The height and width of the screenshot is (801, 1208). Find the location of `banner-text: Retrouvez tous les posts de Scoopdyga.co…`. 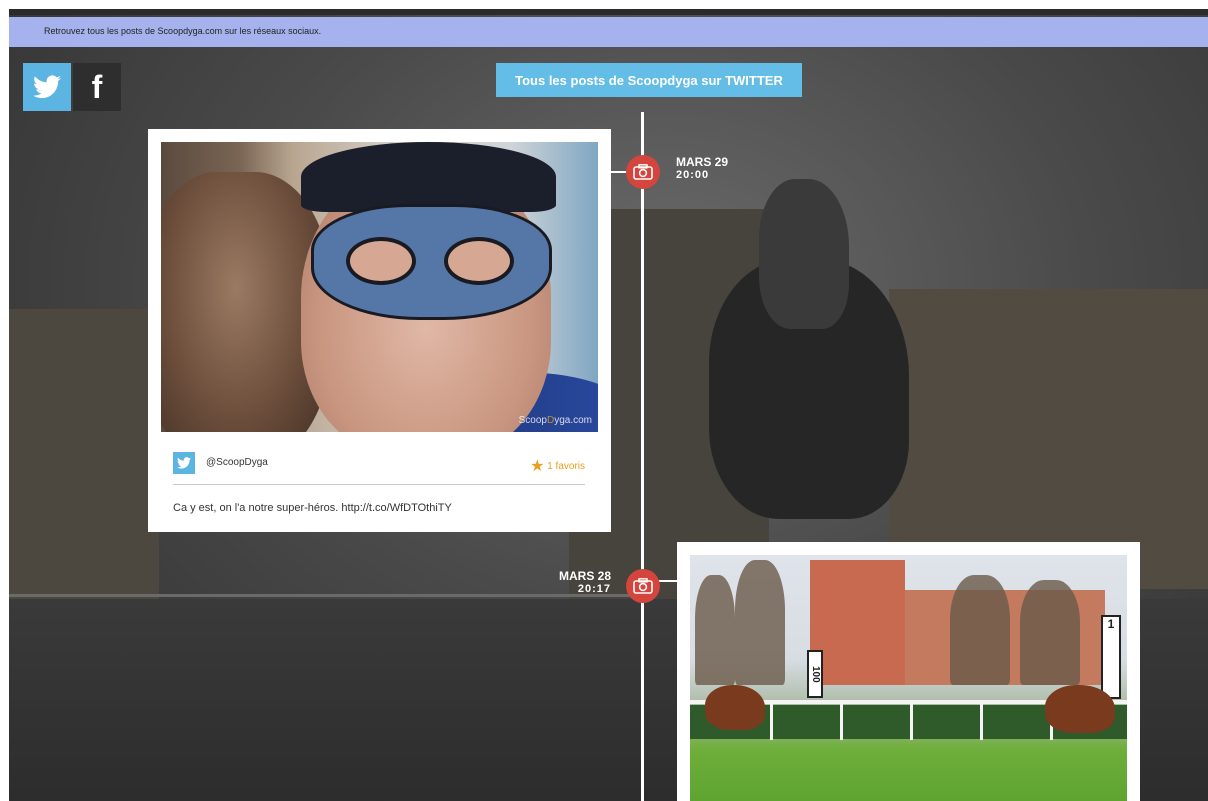

banner-text: Retrouvez tous les posts de Scoopdyga.co… is located at coordinates (183, 31).